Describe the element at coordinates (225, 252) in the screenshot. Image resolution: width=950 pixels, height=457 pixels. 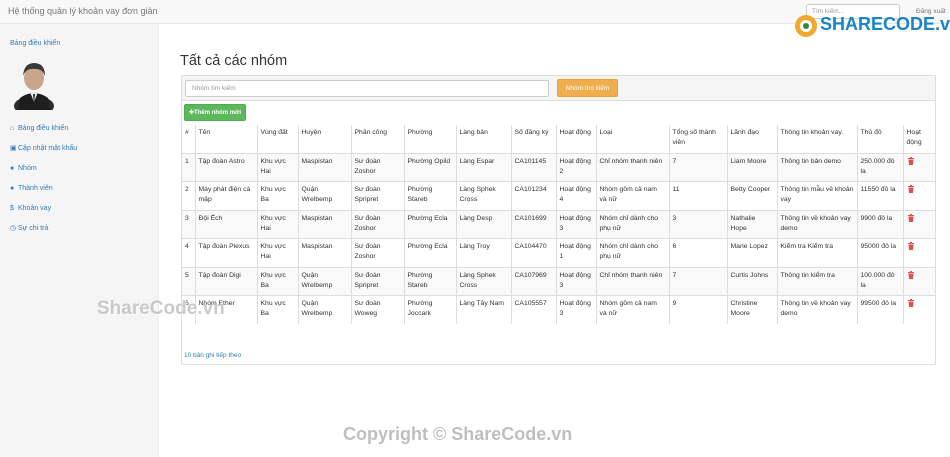
I see `table-cell: Tập đoàn Plexus` at that location.